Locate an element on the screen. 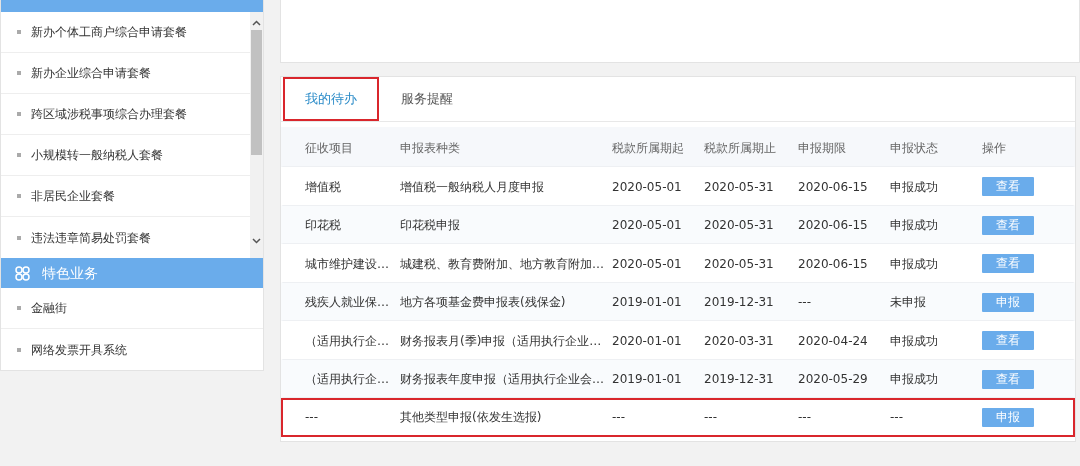 This screenshot has width=1080, height=466. chevron-down-icon is located at coordinates (256, 241).